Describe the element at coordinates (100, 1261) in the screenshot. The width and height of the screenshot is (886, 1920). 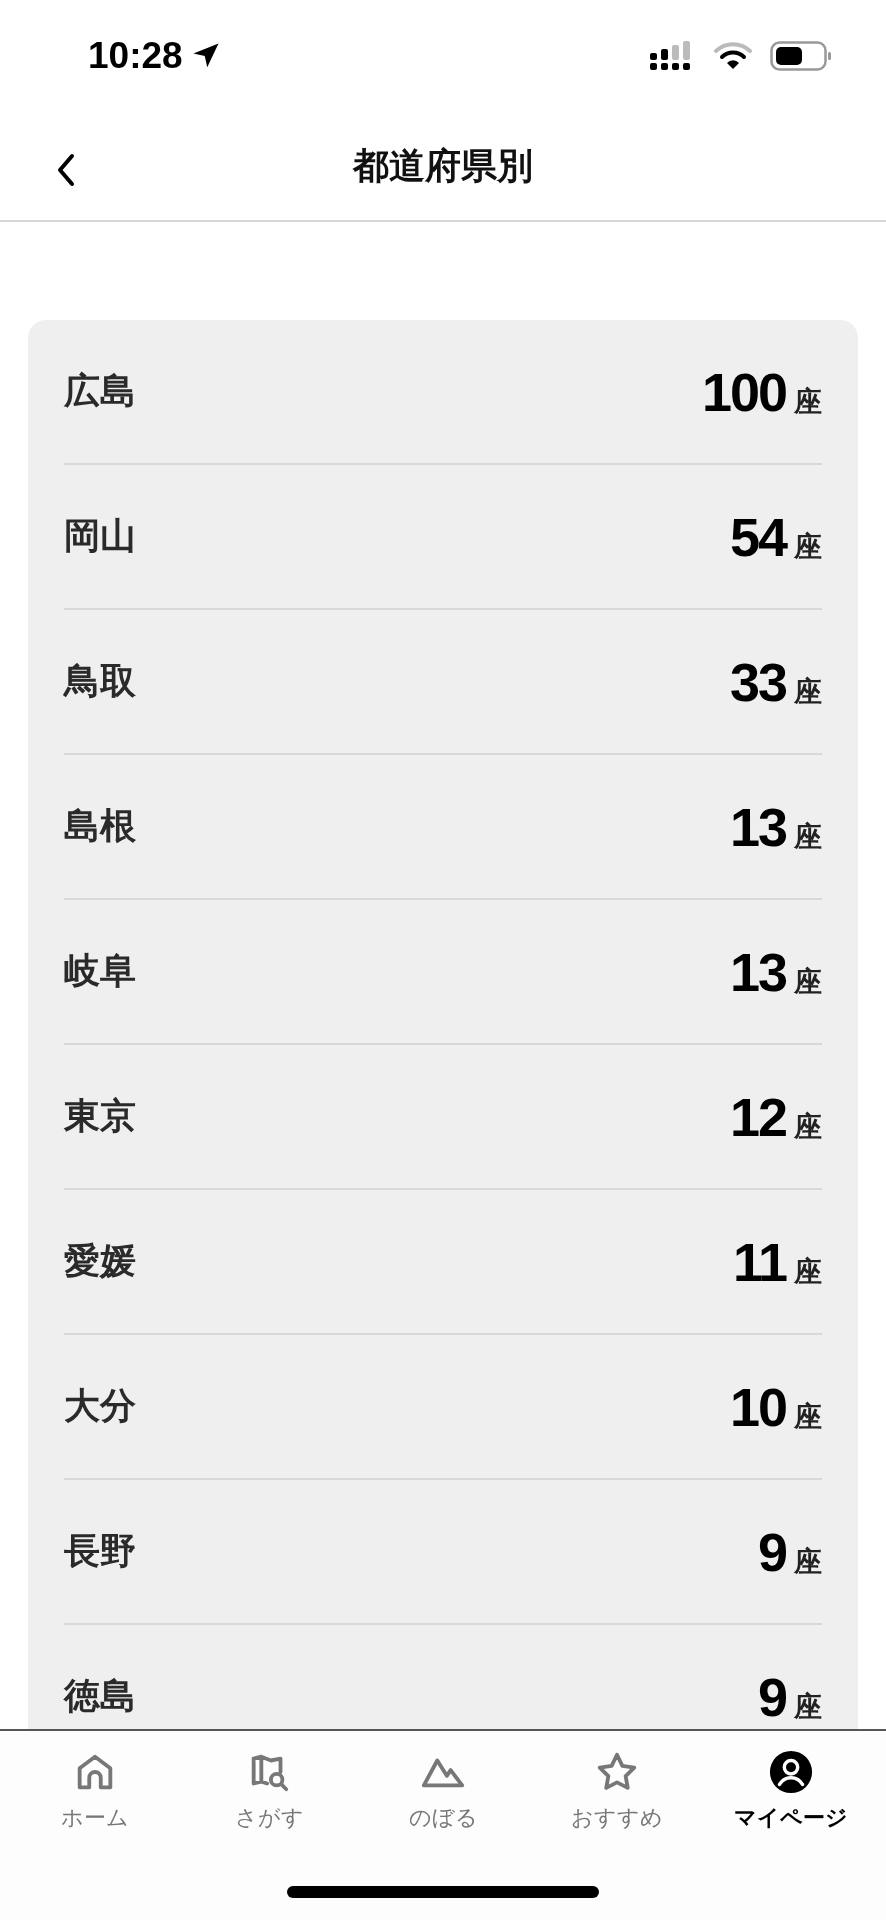
I see `prefecture-name: 愛媛` at that location.